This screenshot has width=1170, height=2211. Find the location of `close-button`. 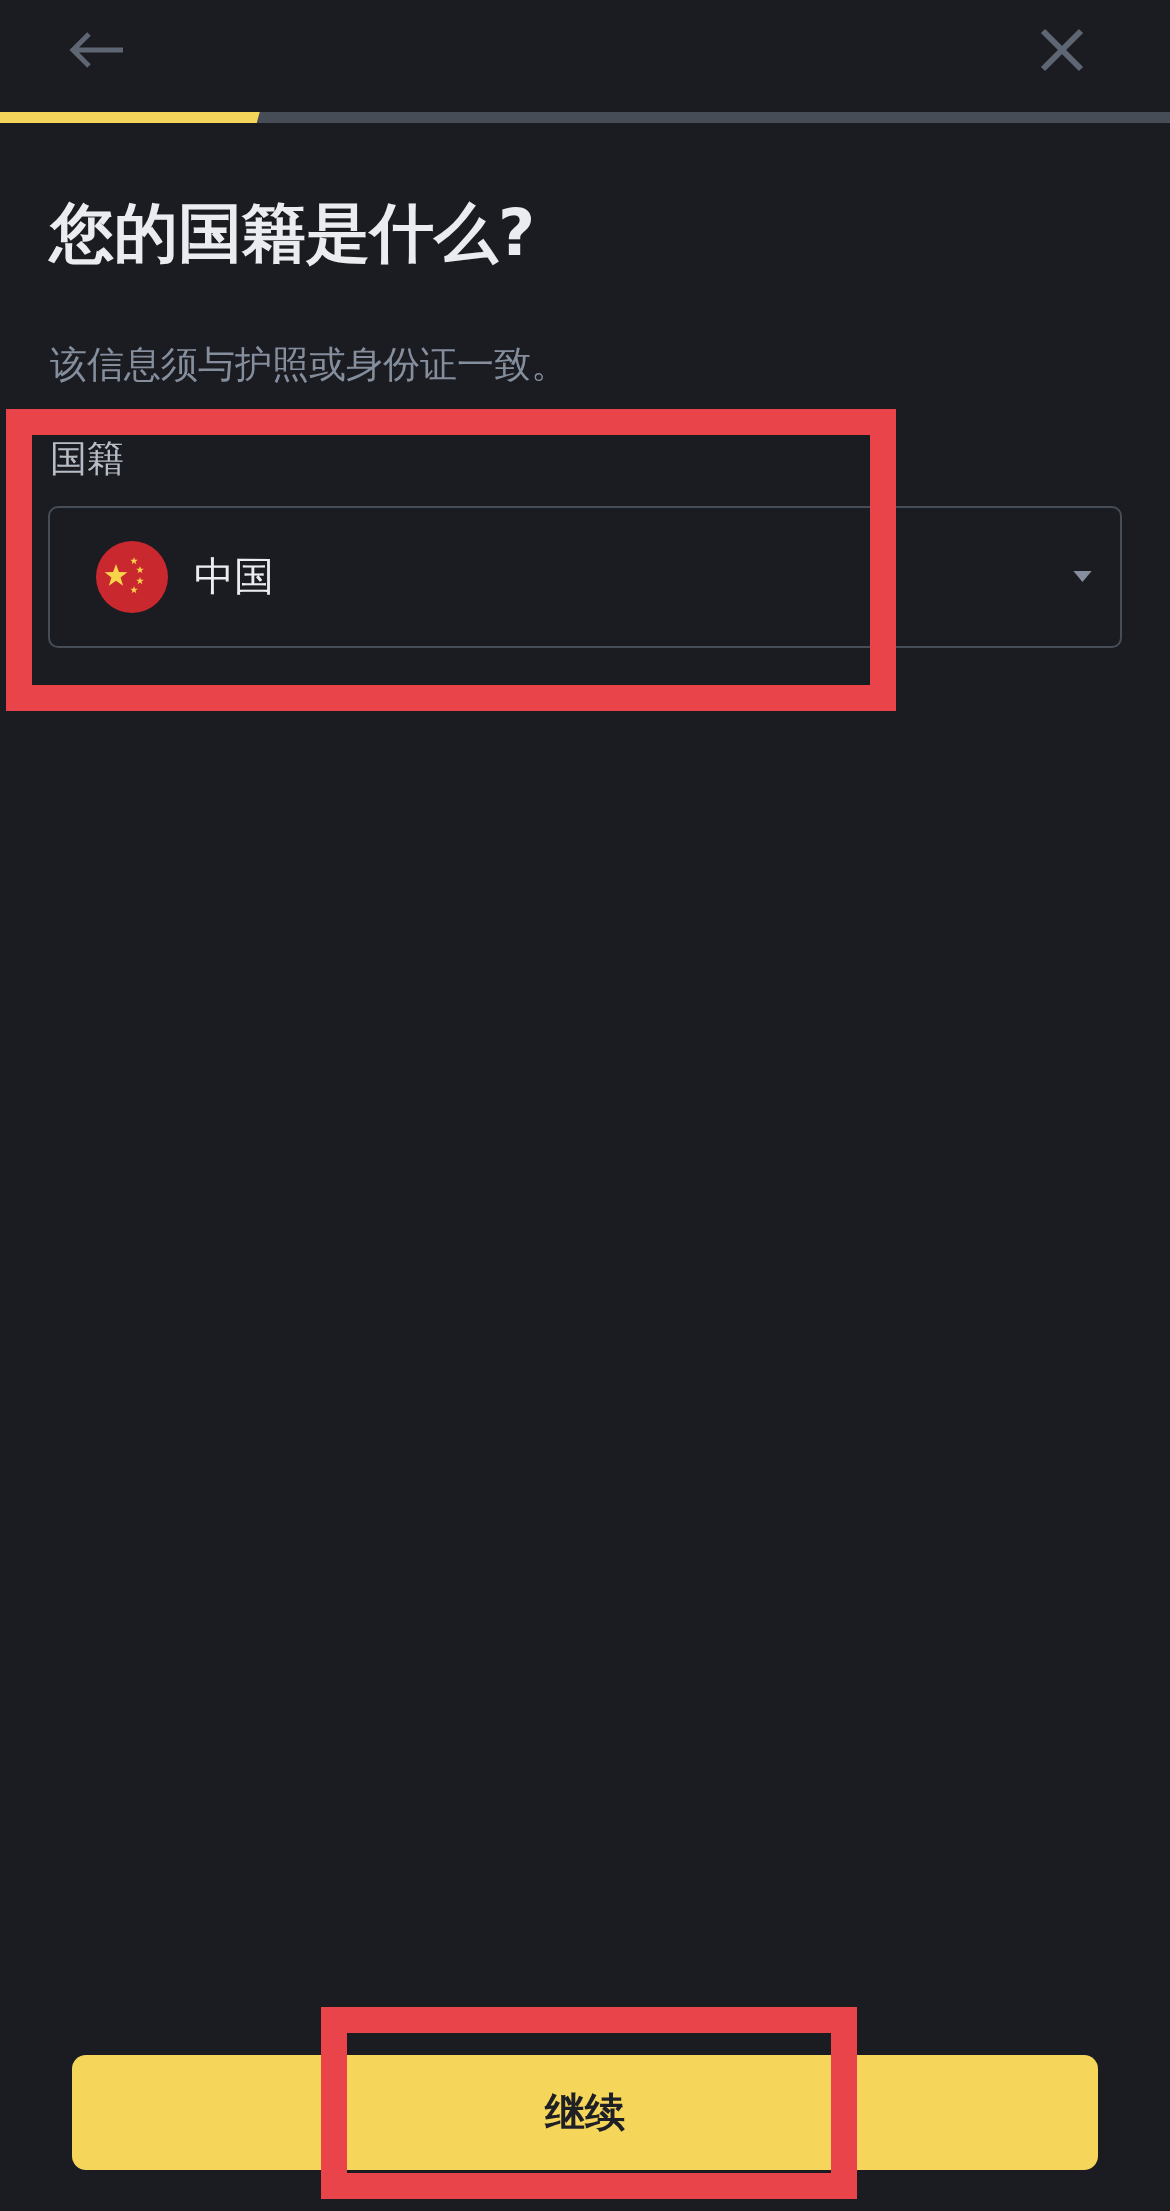

close-button is located at coordinates (1062, 50).